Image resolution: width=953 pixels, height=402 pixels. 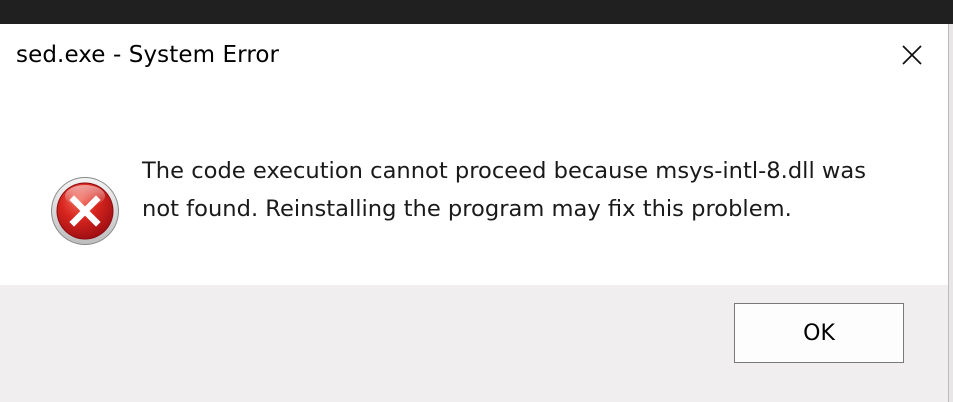 I want to click on close-button, so click(x=912, y=55).